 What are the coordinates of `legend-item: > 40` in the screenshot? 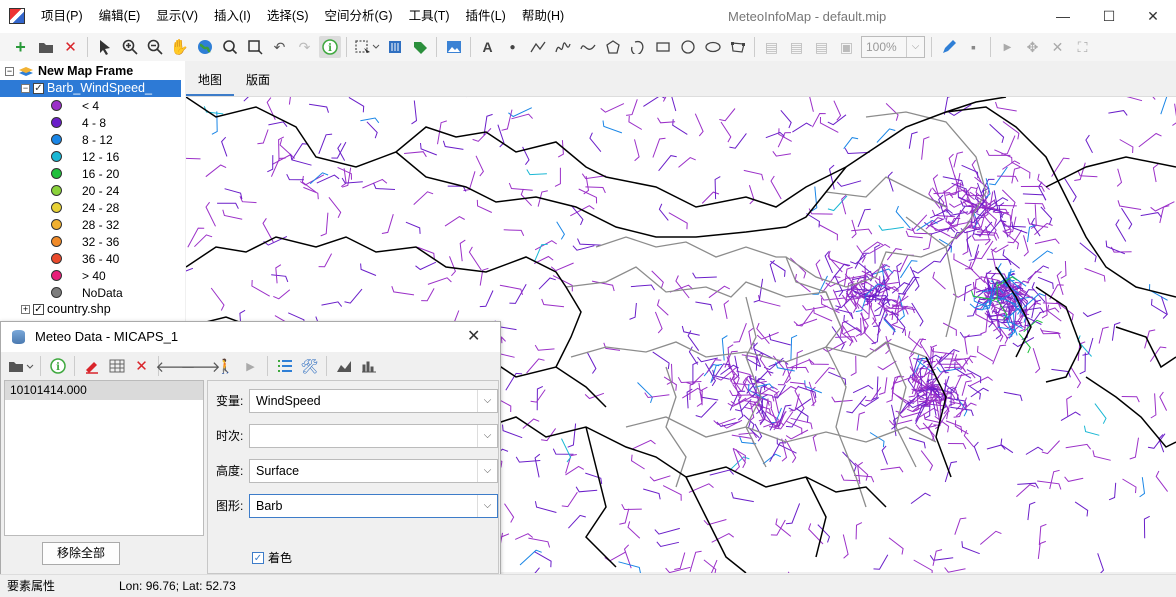 It's located at (78, 275).